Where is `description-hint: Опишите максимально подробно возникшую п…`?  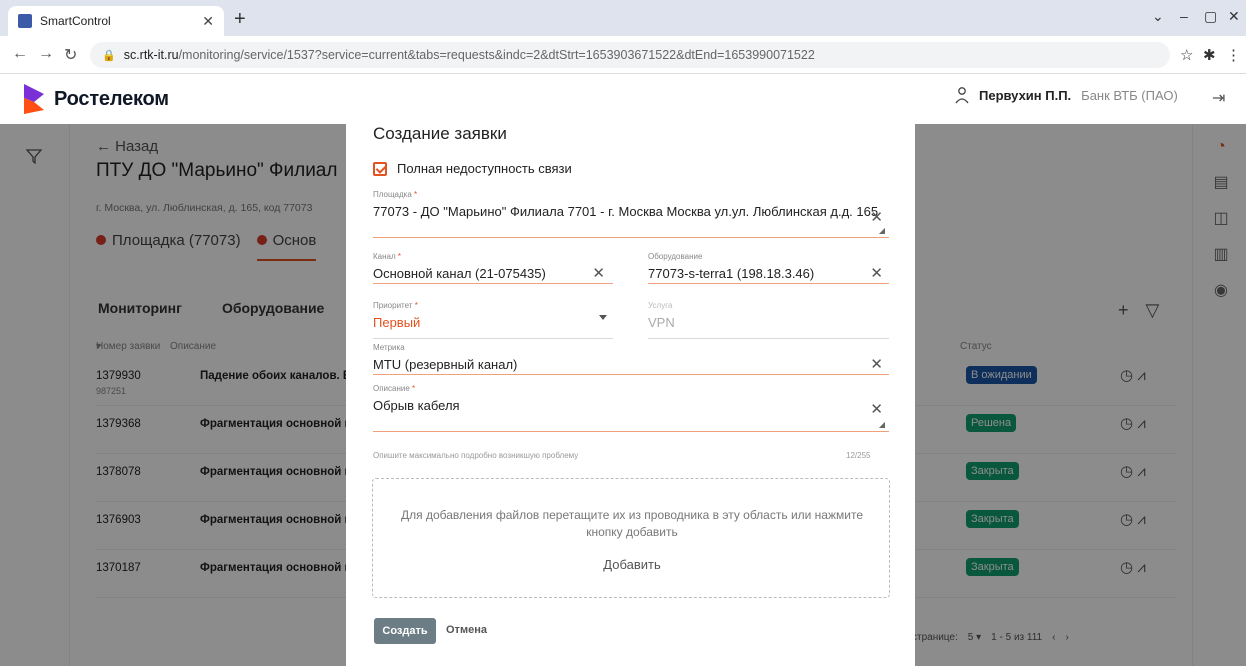
description-hint: Опишите максимально подробно возникшую п… is located at coordinates (476, 455).